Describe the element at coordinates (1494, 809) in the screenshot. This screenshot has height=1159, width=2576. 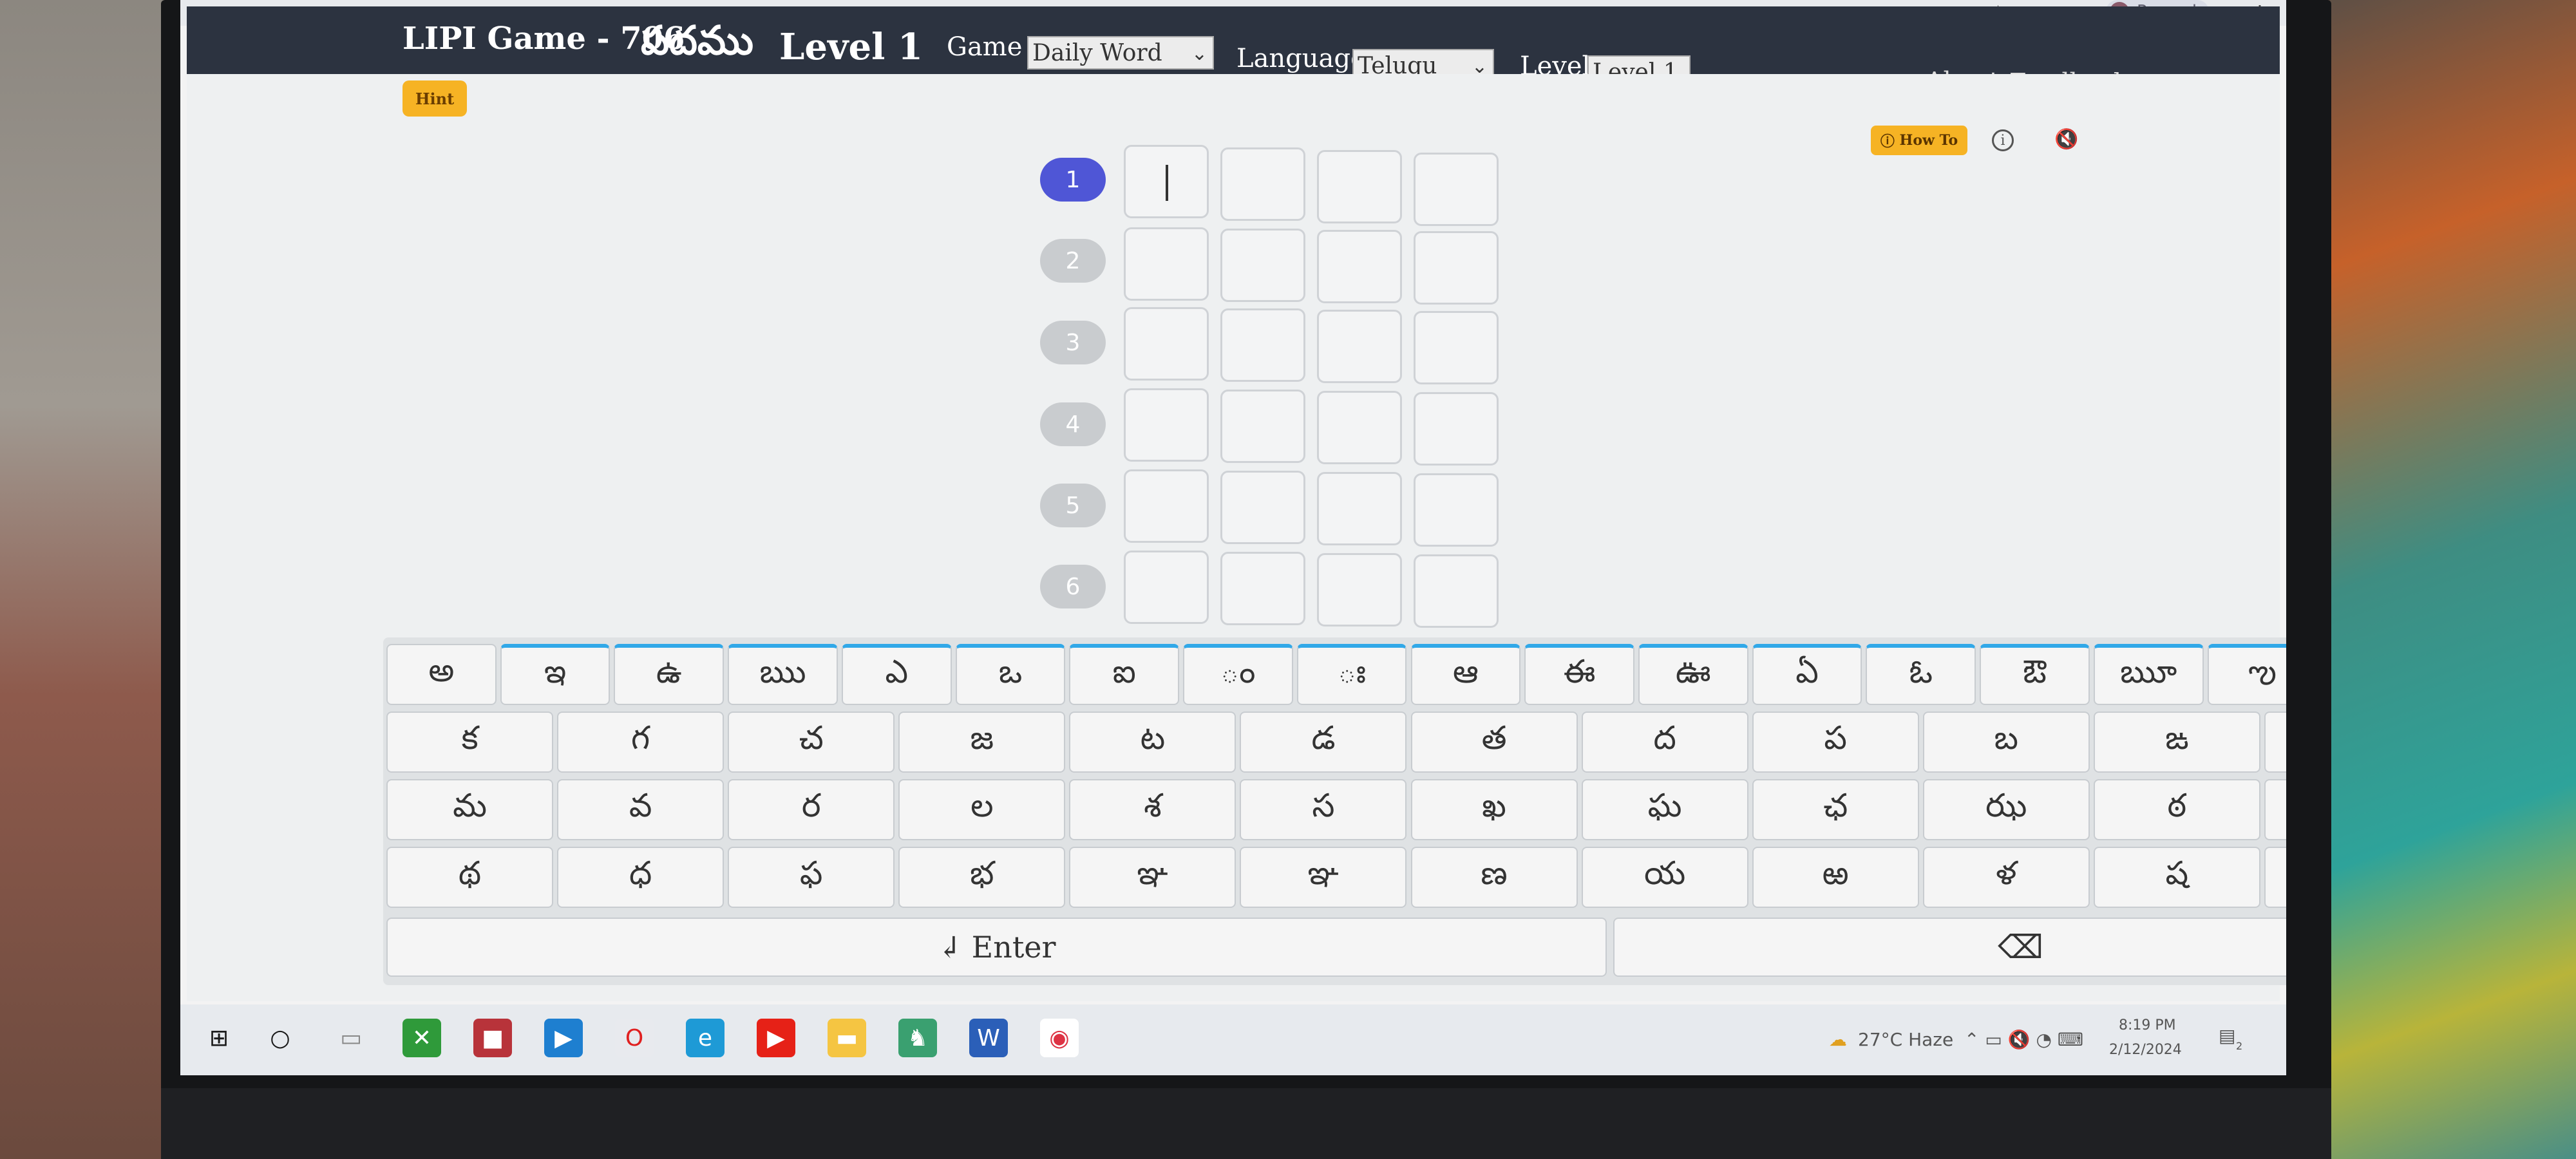
I see `keyboard-key: ఖ` at that location.